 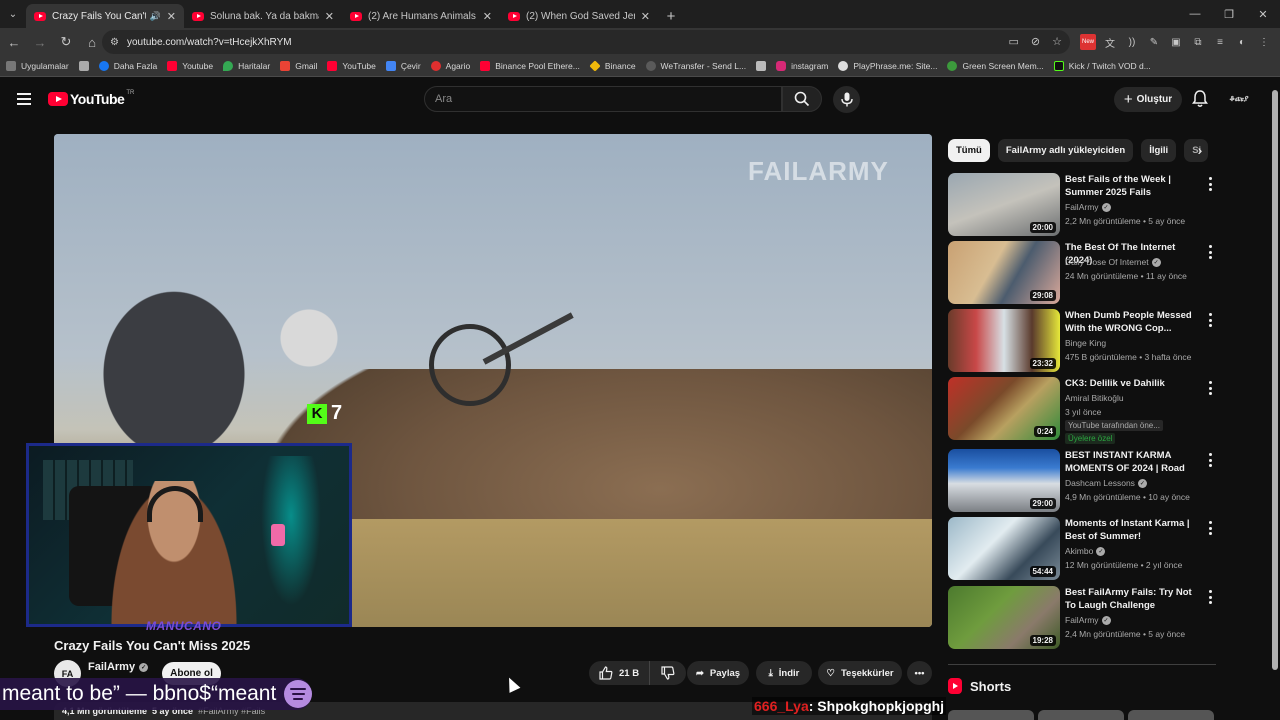 What do you see at coordinates (979, 686) in the screenshot?
I see `shorts-header: Shorts` at bounding box center [979, 686].